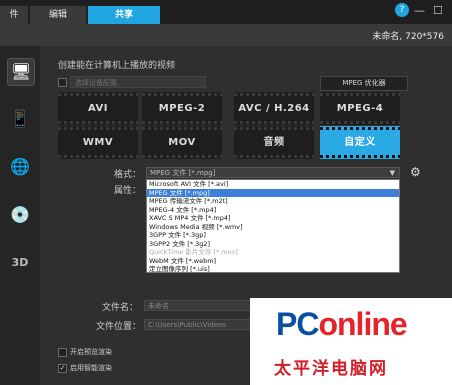 The image size is (452, 385). I want to click on list-item: 3GPP2 文件 [*.3g2], so click(273, 244).